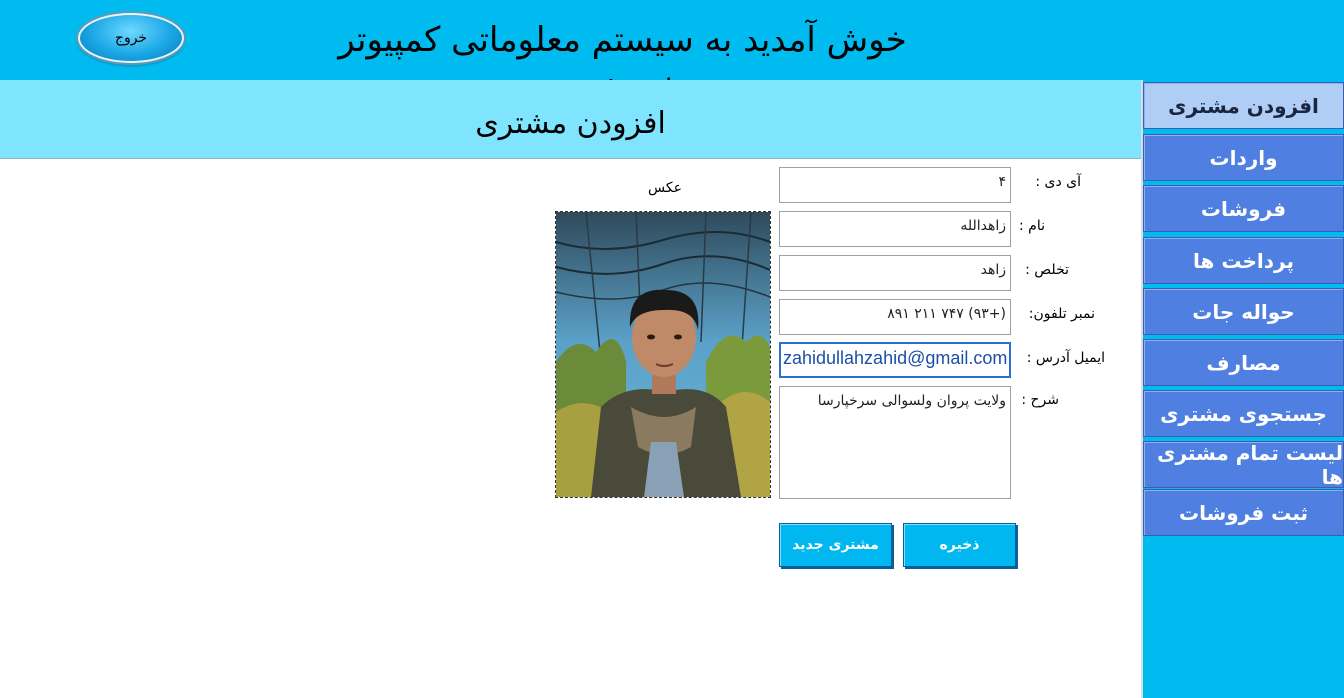 The image size is (1344, 698). Describe the element at coordinates (895, 360) in the screenshot. I see `email-field: zahidullahzahid@gmail.com` at that location.